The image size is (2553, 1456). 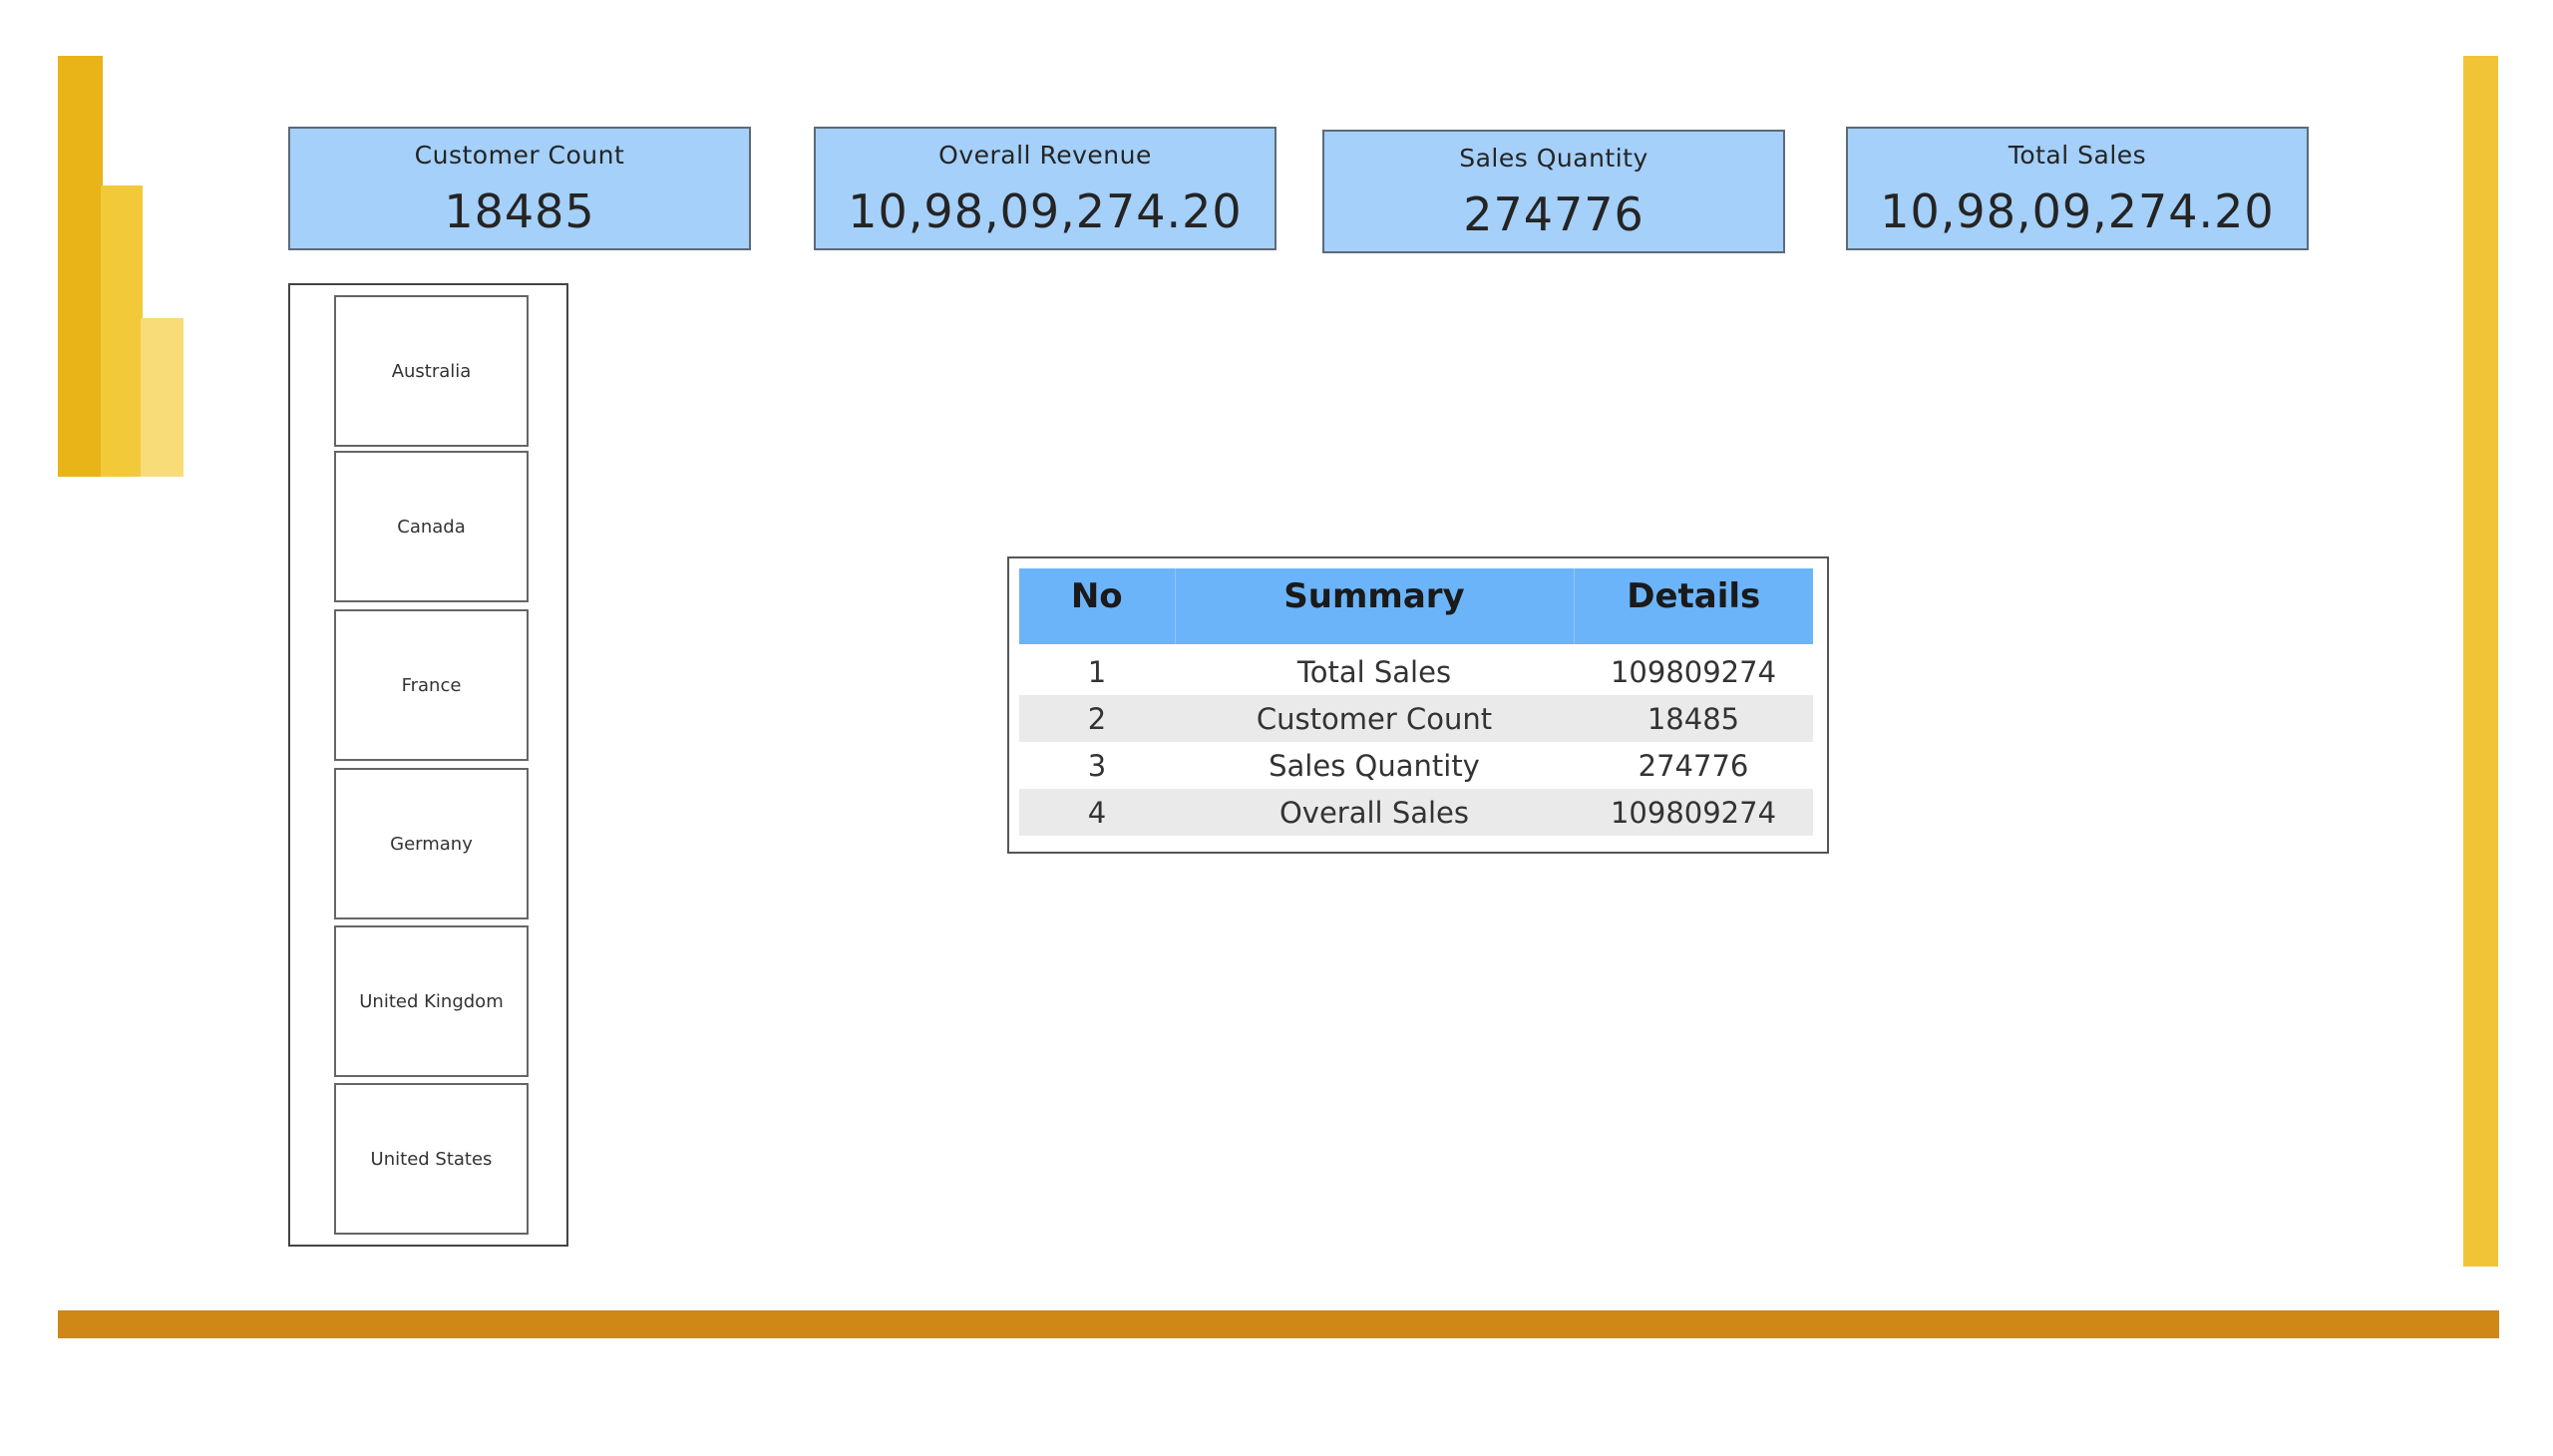 I want to click on cell-summary: Customer Count, so click(x=1375, y=718).